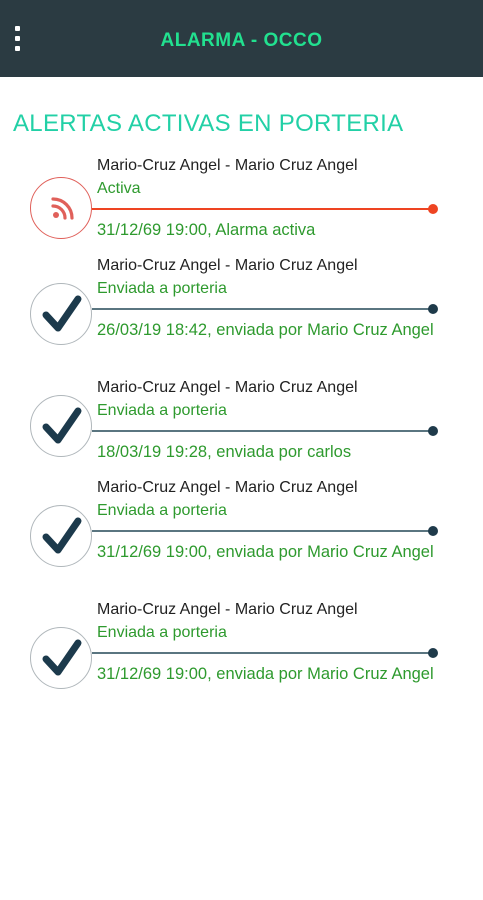 This screenshot has height=900, width=483. I want to click on app-title: ALARMA - OCCO, so click(241, 40).